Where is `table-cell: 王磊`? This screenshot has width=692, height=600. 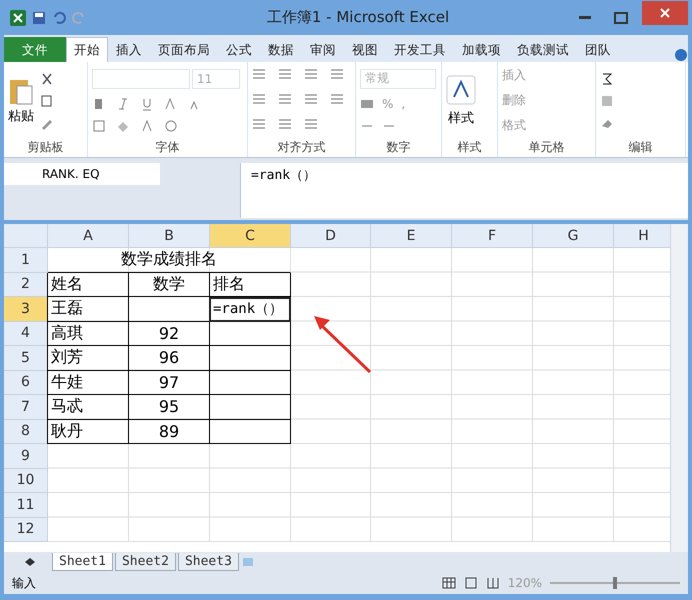 table-cell: 王磊 is located at coordinates (88, 309).